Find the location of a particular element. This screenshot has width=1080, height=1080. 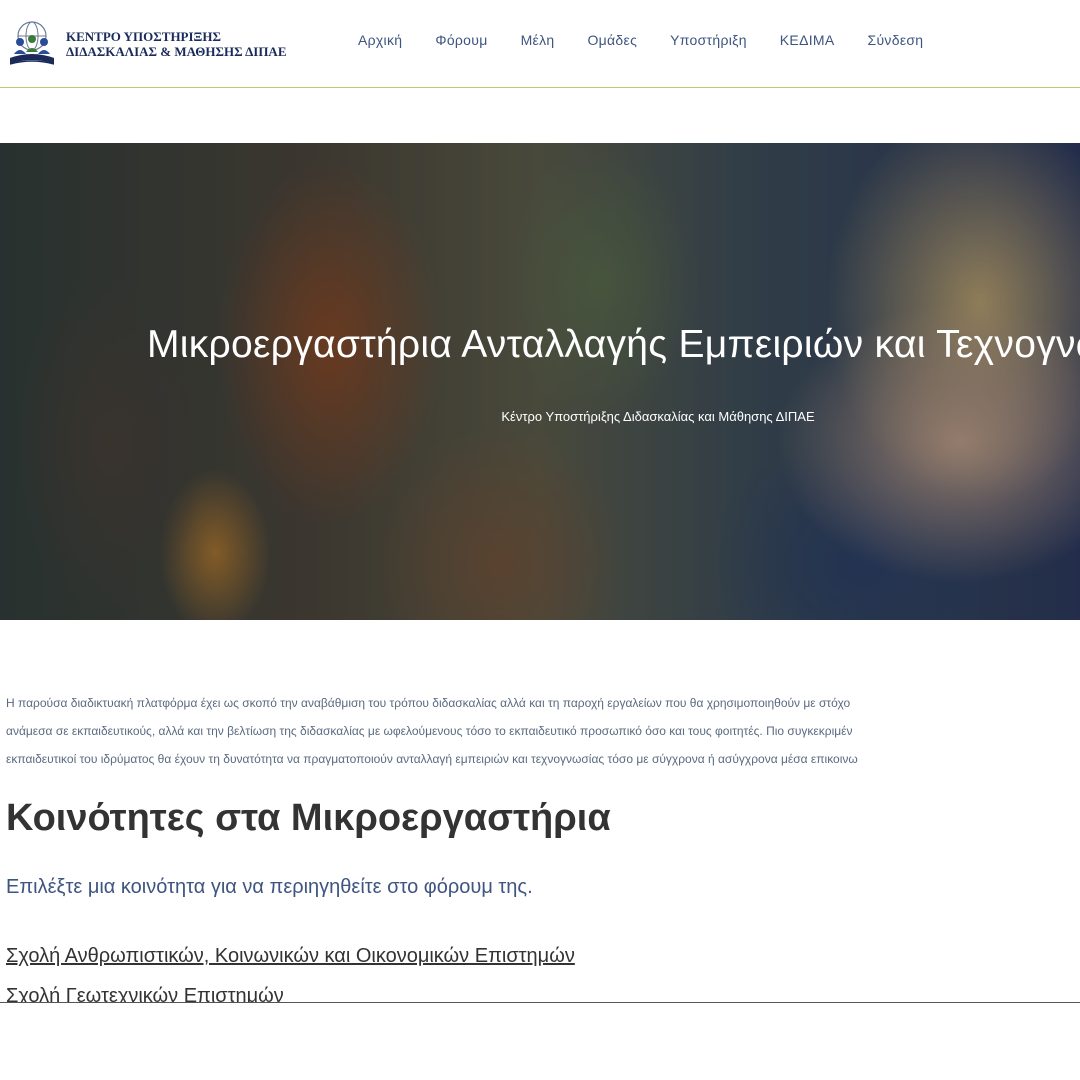

logo-line-1: ΚΕΝΤΡΟ ΥΠΟΣΤΗΡΙΞΗΣ is located at coordinates (143, 36).